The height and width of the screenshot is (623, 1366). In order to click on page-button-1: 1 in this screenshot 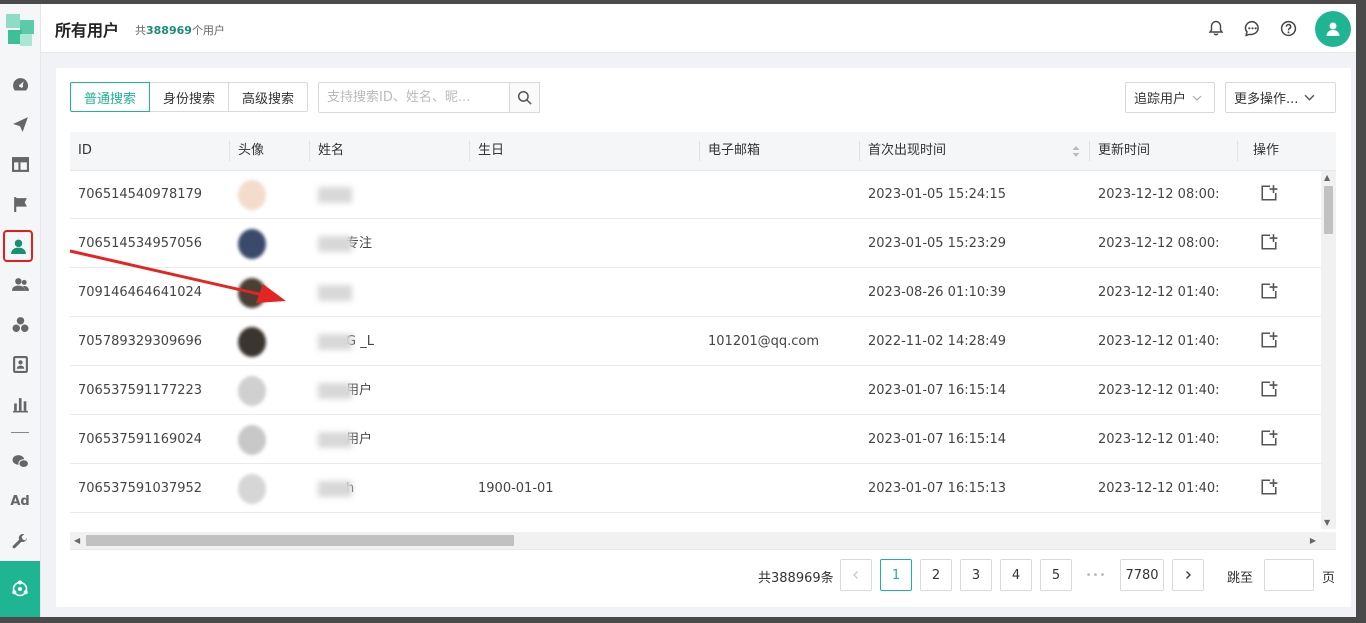, I will do `click(896, 575)`.